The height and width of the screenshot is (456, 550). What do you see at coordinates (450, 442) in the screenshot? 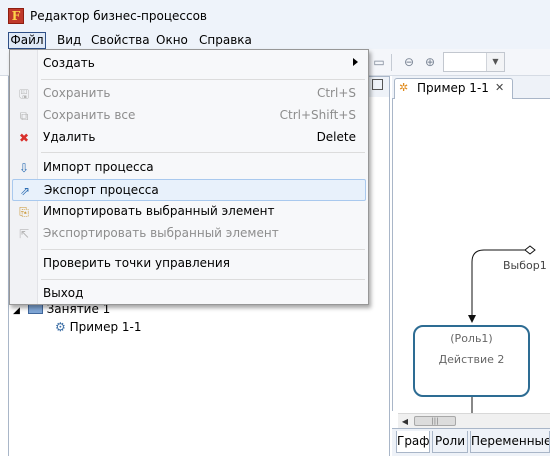
I see `tab-roles: Роли` at bounding box center [450, 442].